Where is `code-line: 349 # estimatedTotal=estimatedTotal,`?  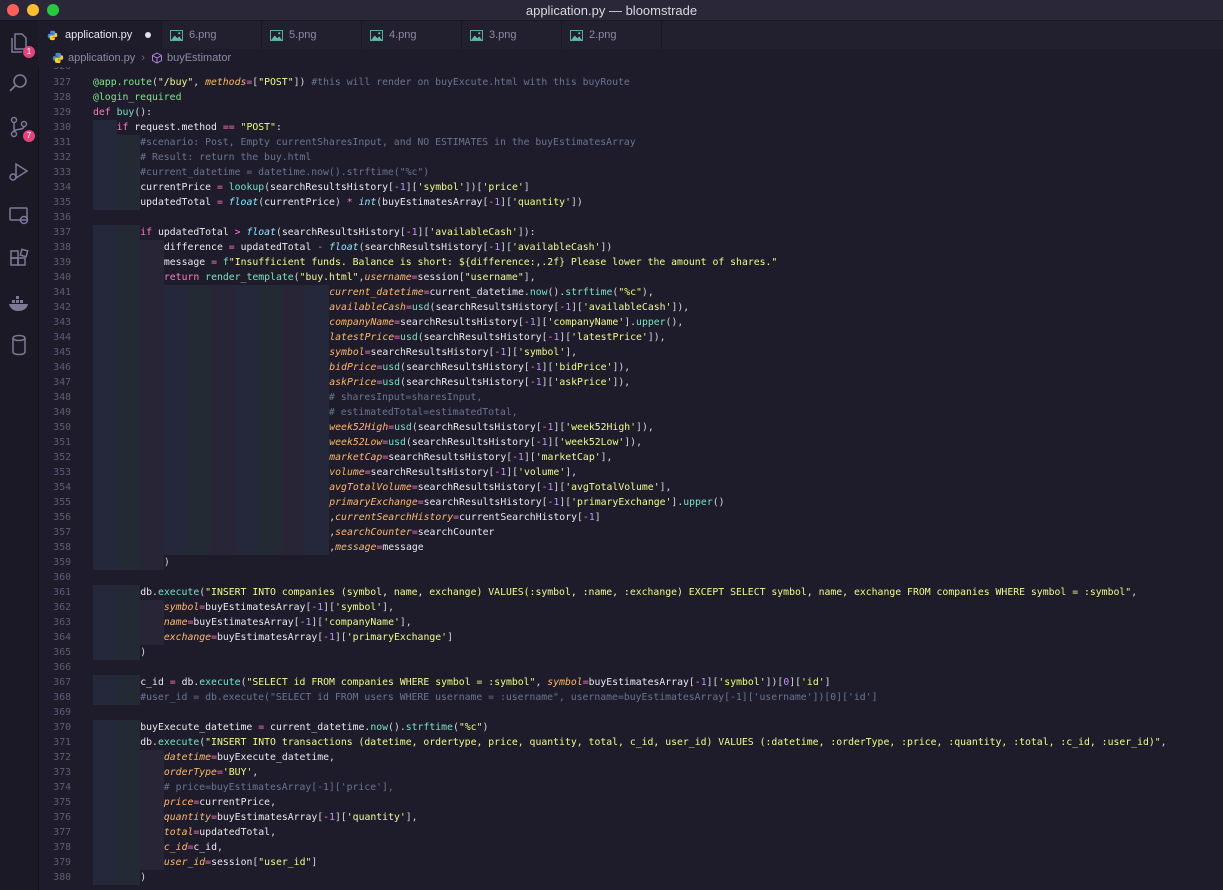
code-line: 349 # estimatedTotal=estimatedTotal, is located at coordinates (630, 412).